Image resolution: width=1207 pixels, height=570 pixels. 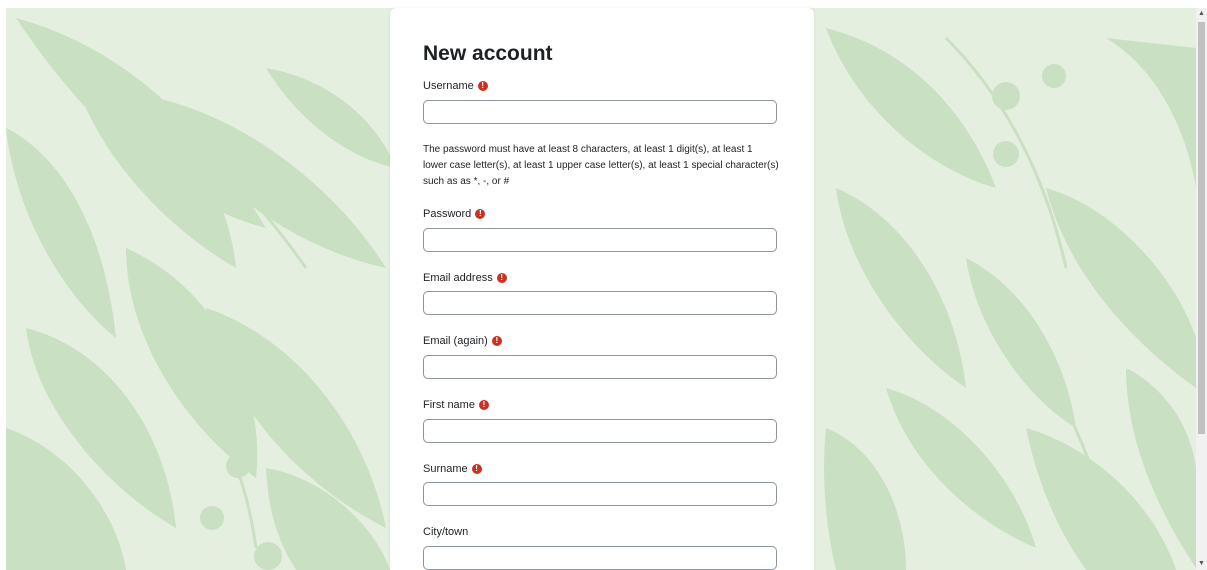 I want to click on surname-label: Surname !, so click(x=452, y=469).